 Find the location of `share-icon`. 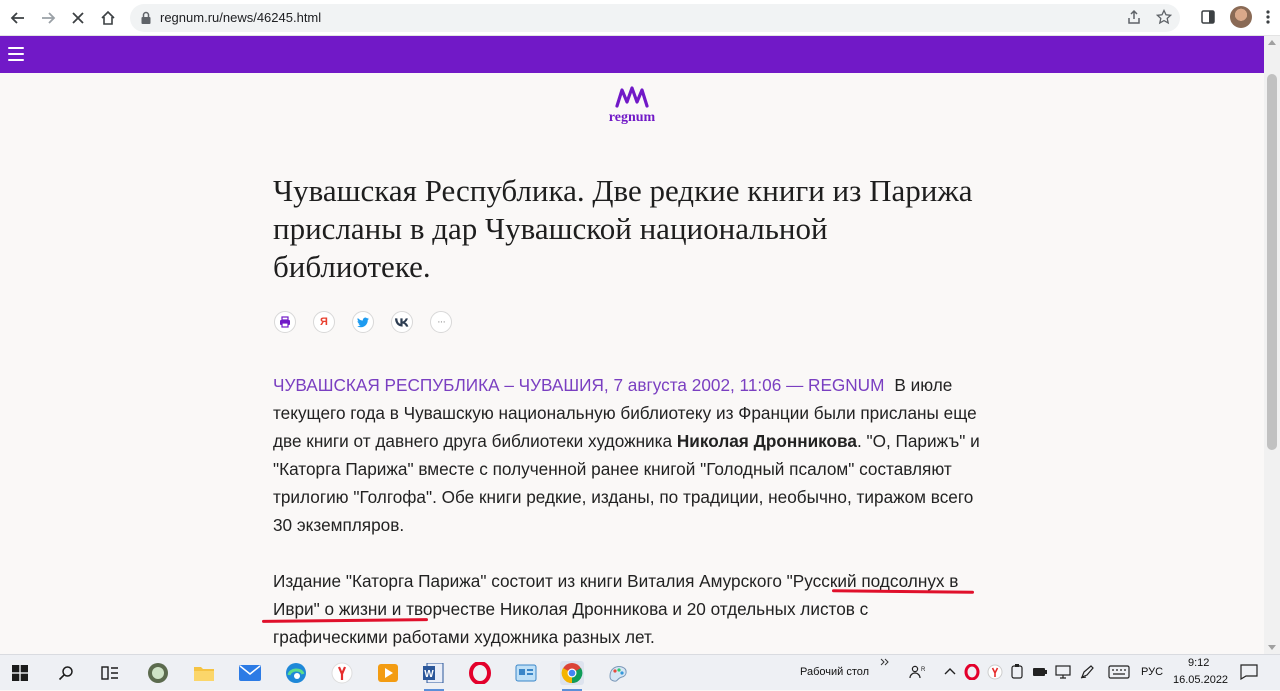

share-icon is located at coordinates (1134, 17).